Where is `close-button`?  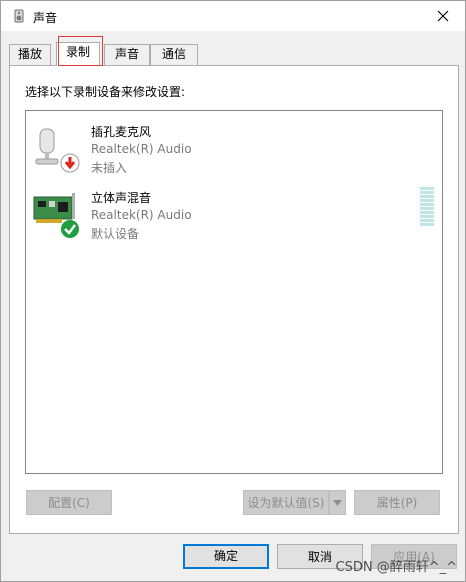
close-button is located at coordinates (443, 16).